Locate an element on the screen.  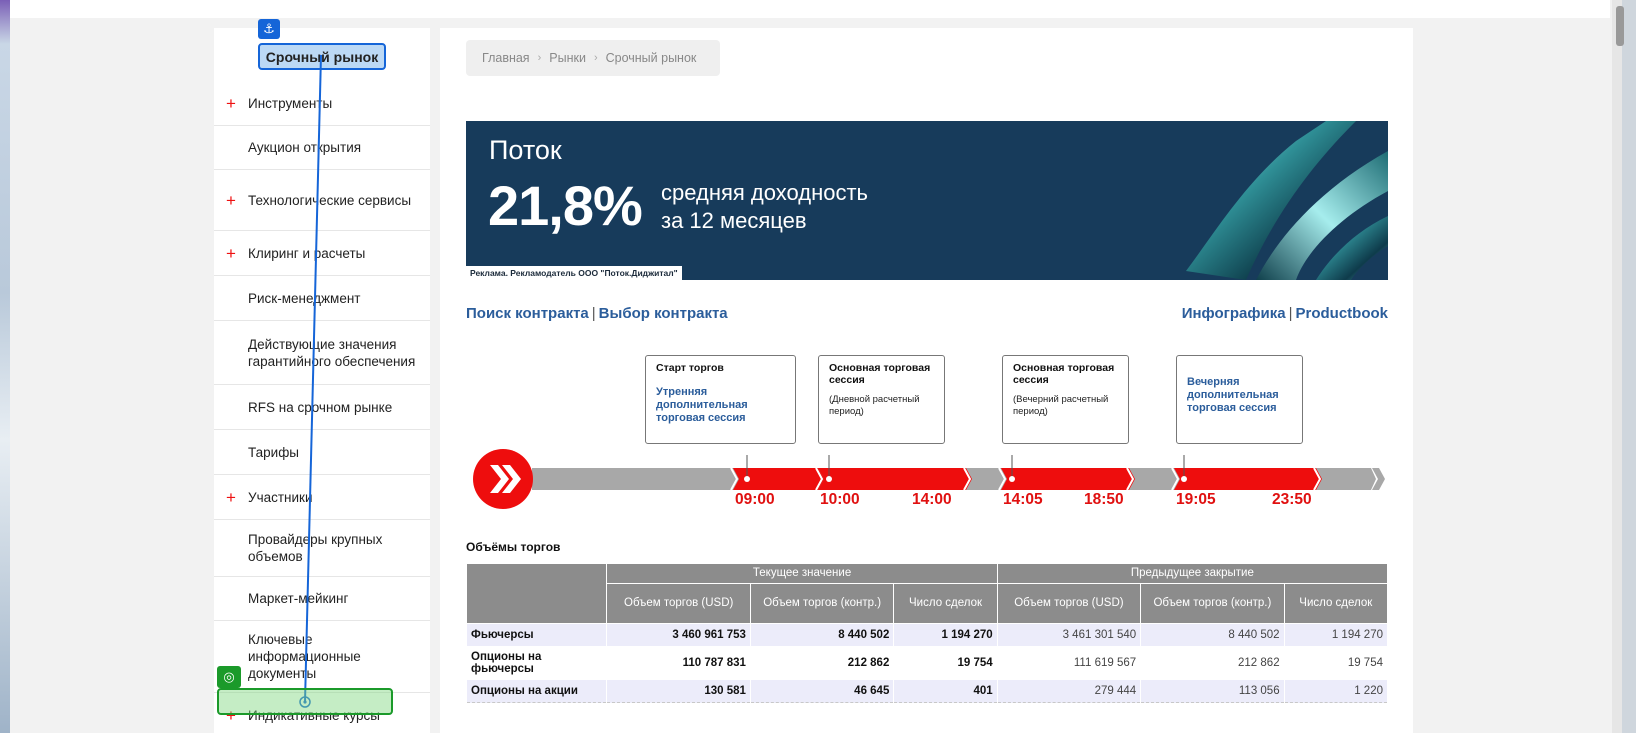
breadcrumb-markets: Рынки is located at coordinates (567, 58).